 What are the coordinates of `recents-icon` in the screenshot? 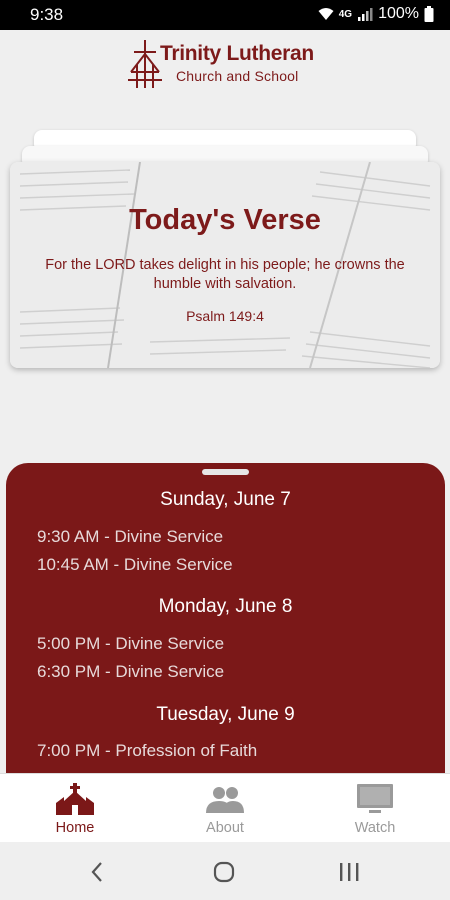 It's located at (349, 872).